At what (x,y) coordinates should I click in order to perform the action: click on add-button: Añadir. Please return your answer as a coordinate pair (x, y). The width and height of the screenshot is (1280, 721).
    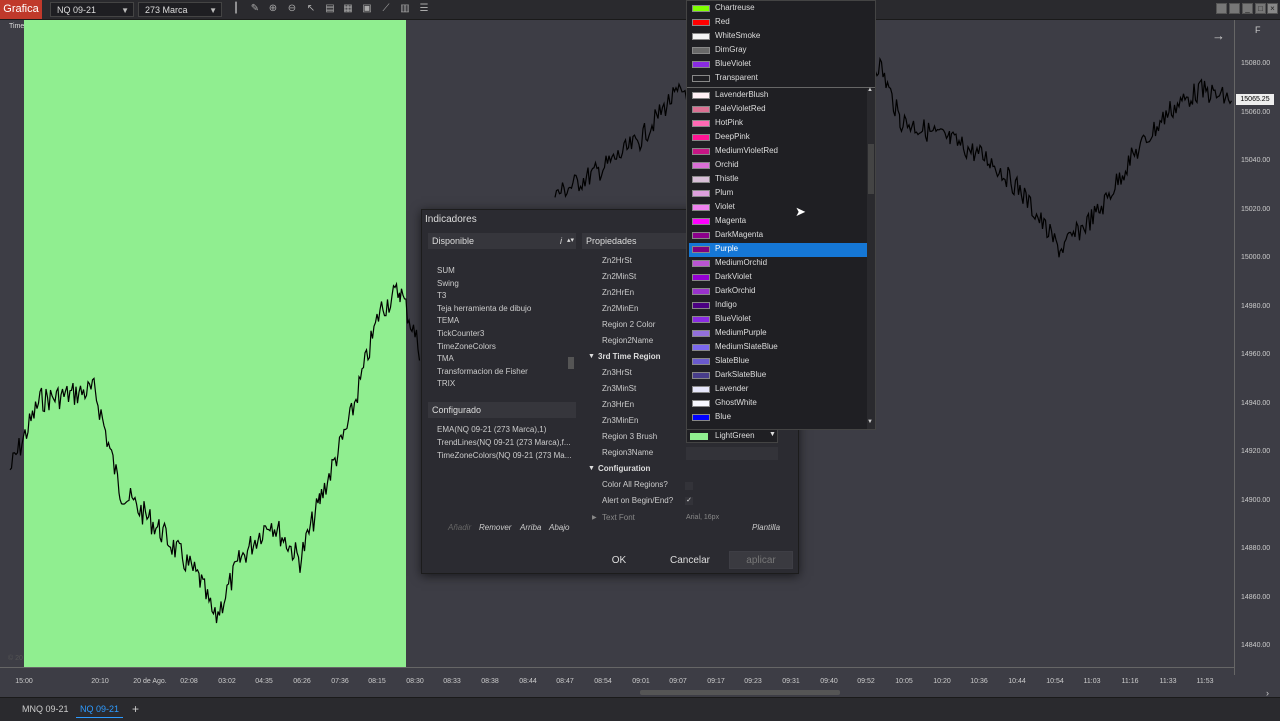
    Looking at the image, I should click on (459, 527).